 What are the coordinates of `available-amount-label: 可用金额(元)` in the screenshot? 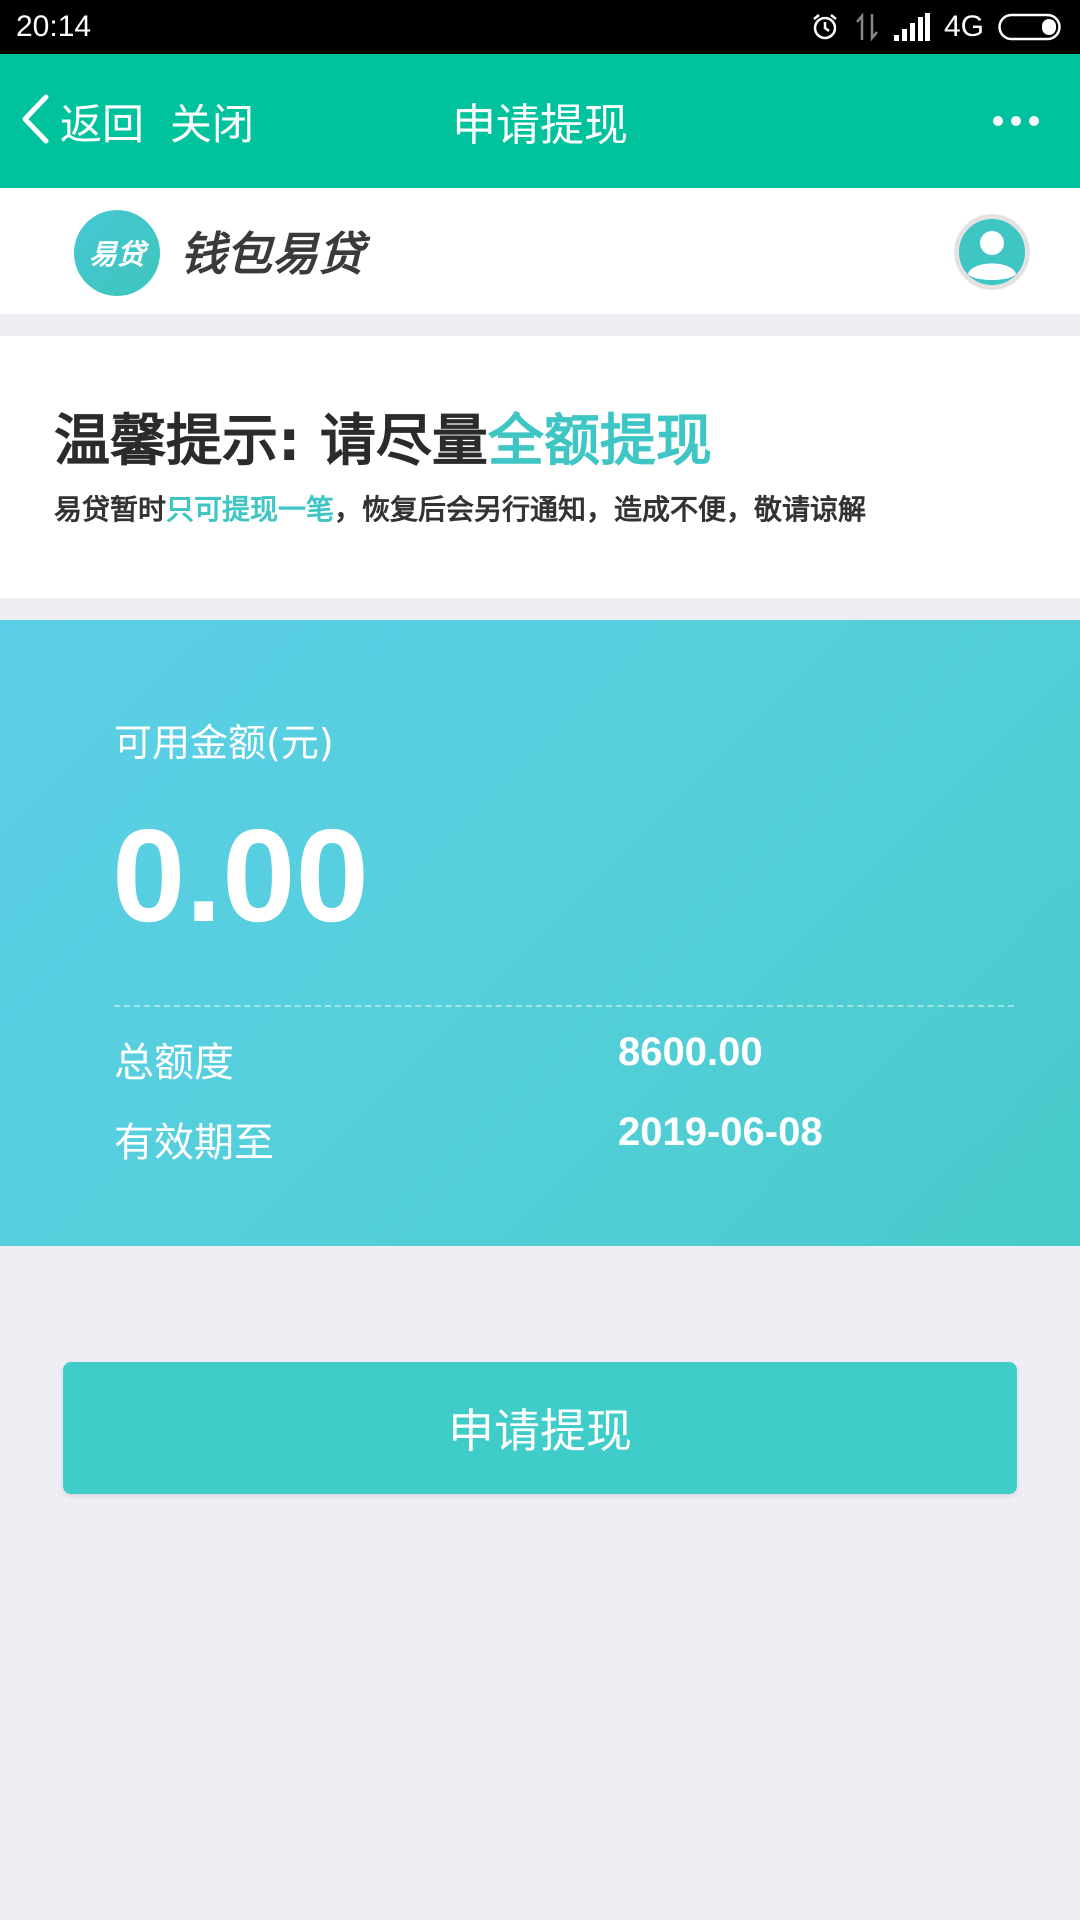 It's located at (224, 743).